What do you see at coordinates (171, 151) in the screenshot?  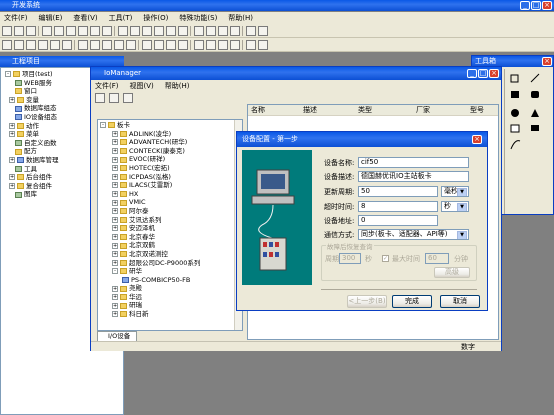 I see `io-tree-item: + CONTECK(康泰克)` at bounding box center [171, 151].